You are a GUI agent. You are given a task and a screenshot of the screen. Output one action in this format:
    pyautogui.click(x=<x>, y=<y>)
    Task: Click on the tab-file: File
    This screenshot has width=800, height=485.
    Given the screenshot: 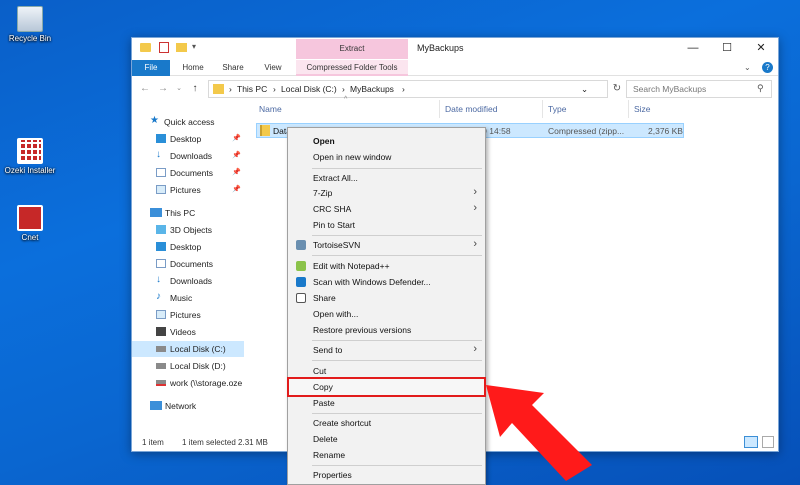 What is the action you would take?
    pyautogui.click(x=151, y=68)
    